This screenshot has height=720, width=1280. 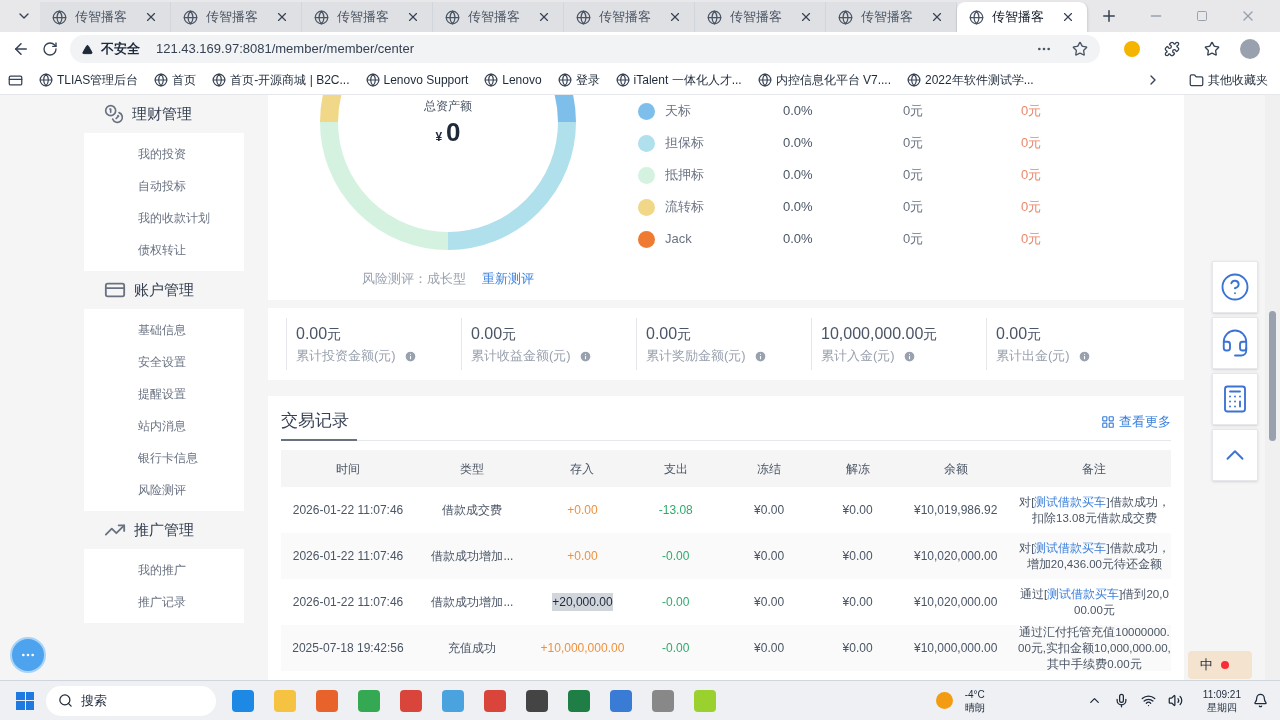 What do you see at coordinates (1225, 665) in the screenshot?
I see `ime-status-icon` at bounding box center [1225, 665].